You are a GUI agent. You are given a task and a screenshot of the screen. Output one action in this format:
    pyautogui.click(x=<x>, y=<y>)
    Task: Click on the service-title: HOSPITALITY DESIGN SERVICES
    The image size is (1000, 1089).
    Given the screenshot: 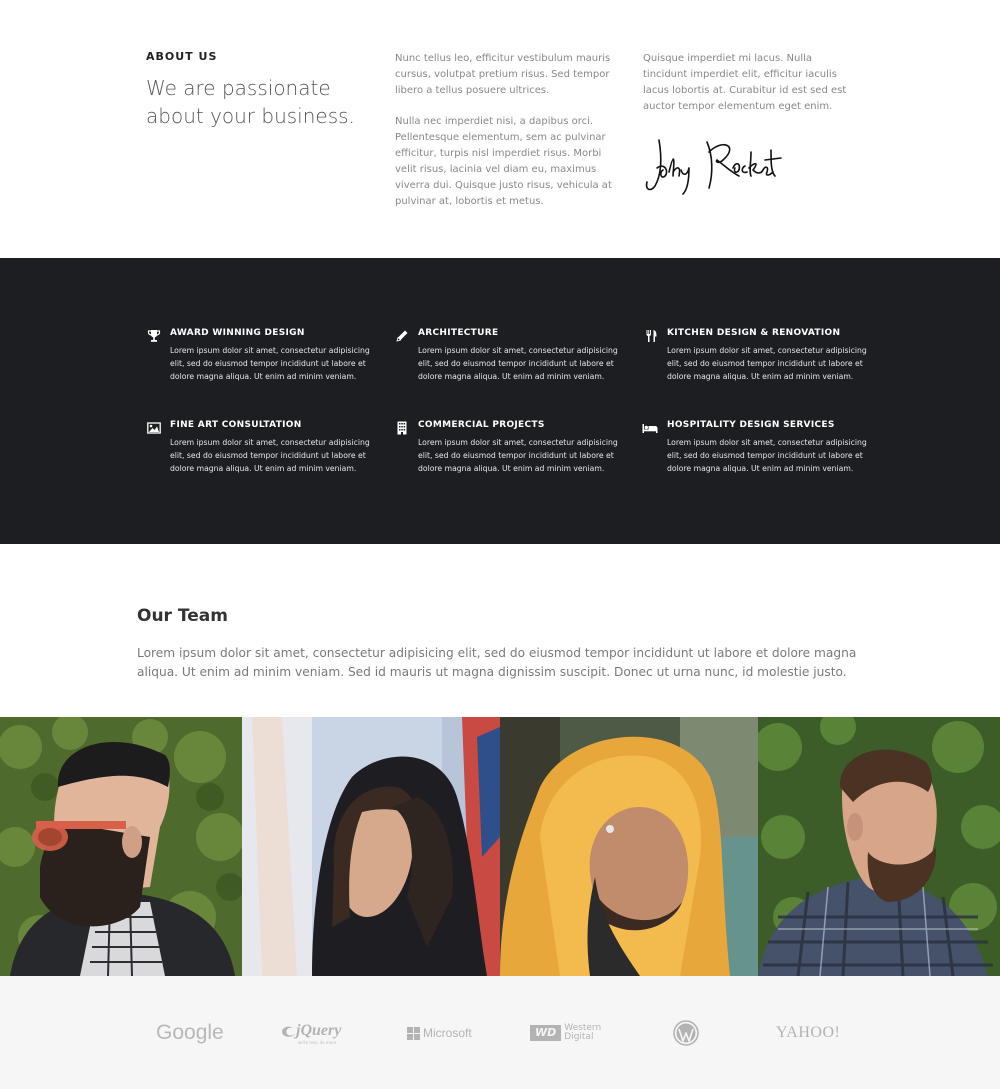 What is the action you would take?
    pyautogui.click(x=751, y=425)
    